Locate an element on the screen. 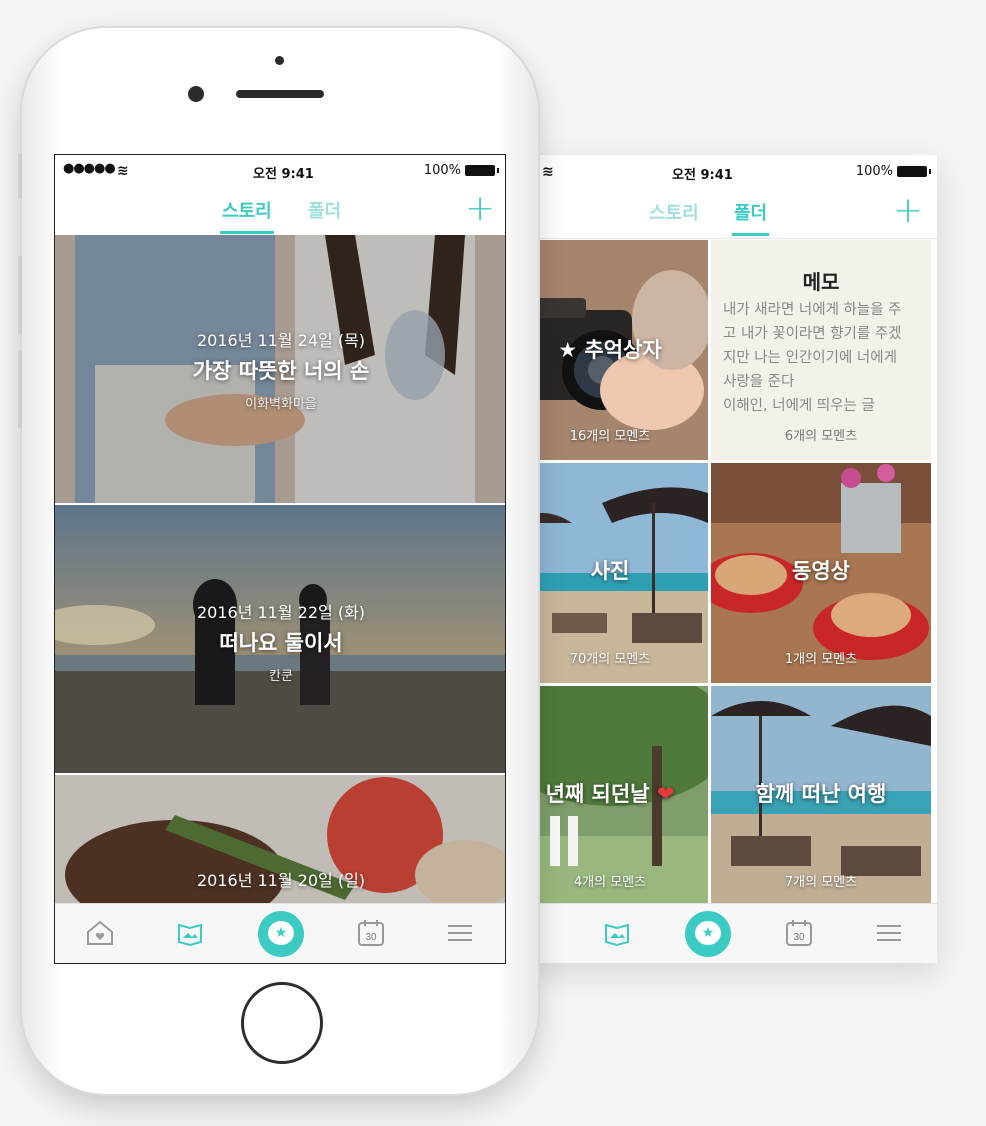  folder-tile: 함께 떠난 여행 7개의 모멘츠 is located at coordinates (821, 796).